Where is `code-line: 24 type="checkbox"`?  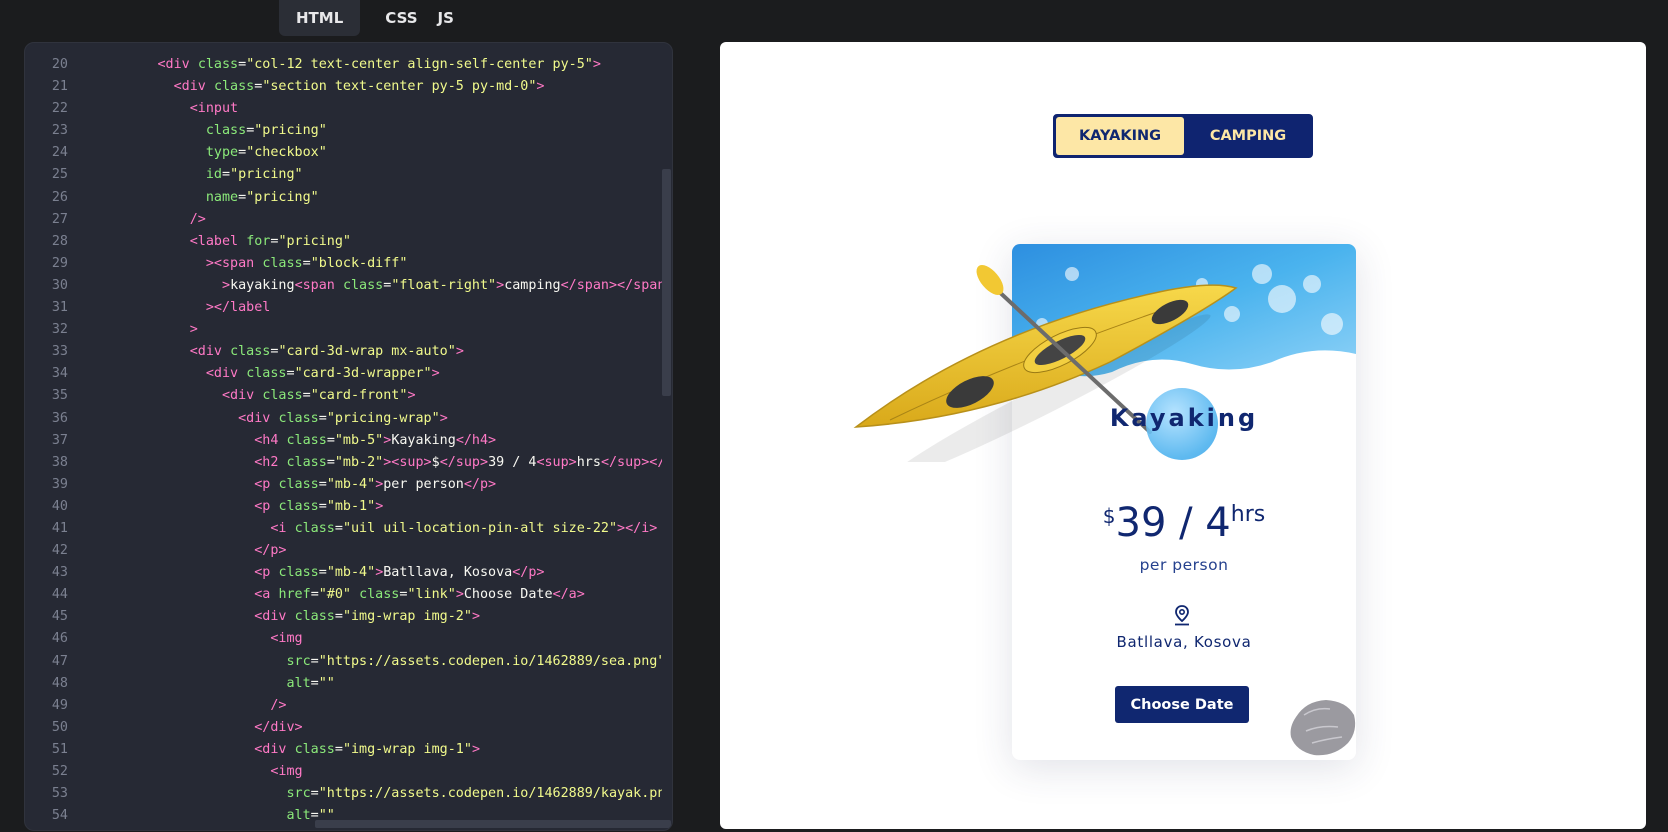
code-line: 24 type="checkbox" is located at coordinates (343, 153).